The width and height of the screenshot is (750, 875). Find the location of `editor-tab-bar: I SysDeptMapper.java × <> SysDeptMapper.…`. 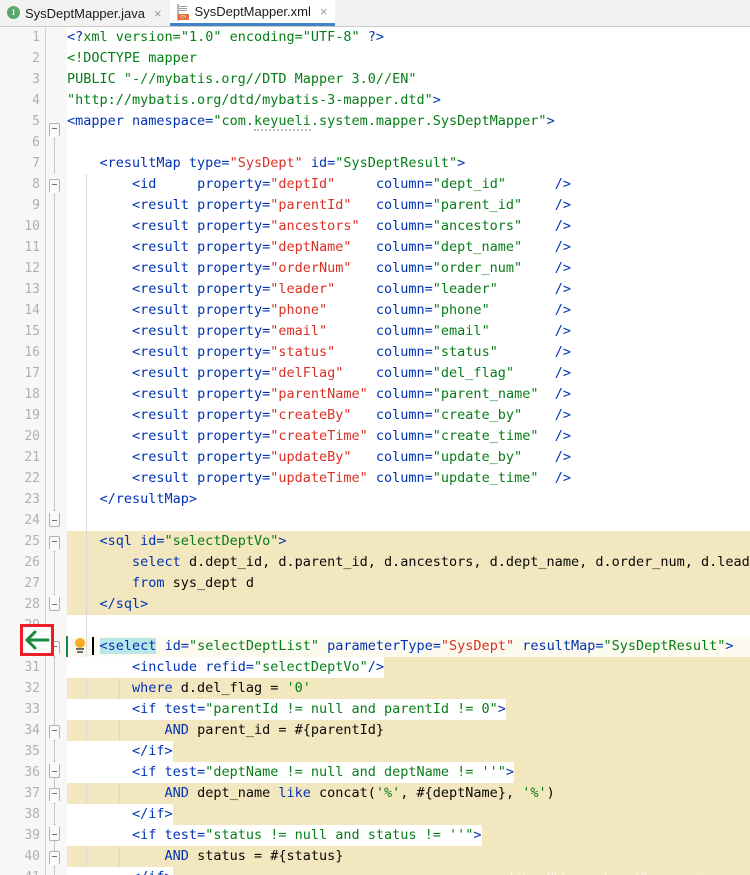

editor-tab-bar: I SysDeptMapper.java × <> SysDeptMapper.… is located at coordinates (375, 13).